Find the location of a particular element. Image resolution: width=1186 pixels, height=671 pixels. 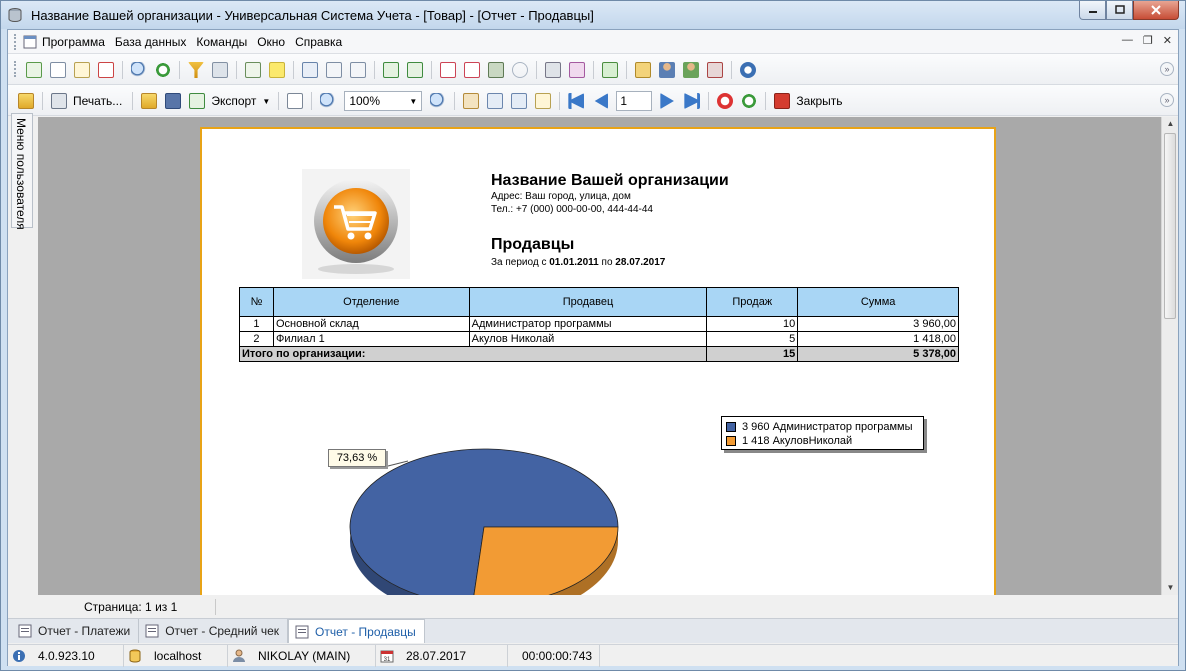

columns-icon is located at coordinates (310, 70).